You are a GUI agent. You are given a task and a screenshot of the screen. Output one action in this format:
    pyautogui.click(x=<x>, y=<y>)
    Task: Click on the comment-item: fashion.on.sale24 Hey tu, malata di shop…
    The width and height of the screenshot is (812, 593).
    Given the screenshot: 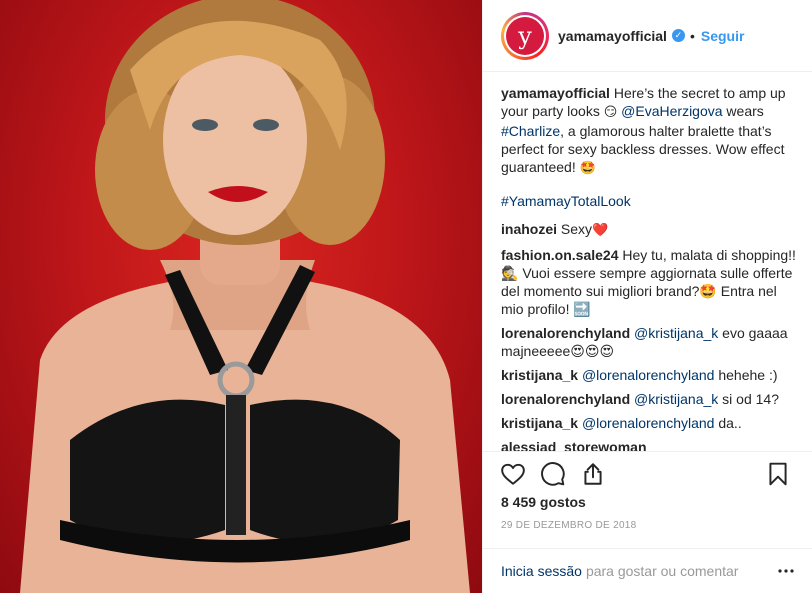 What is the action you would take?
    pyautogui.click(x=649, y=282)
    